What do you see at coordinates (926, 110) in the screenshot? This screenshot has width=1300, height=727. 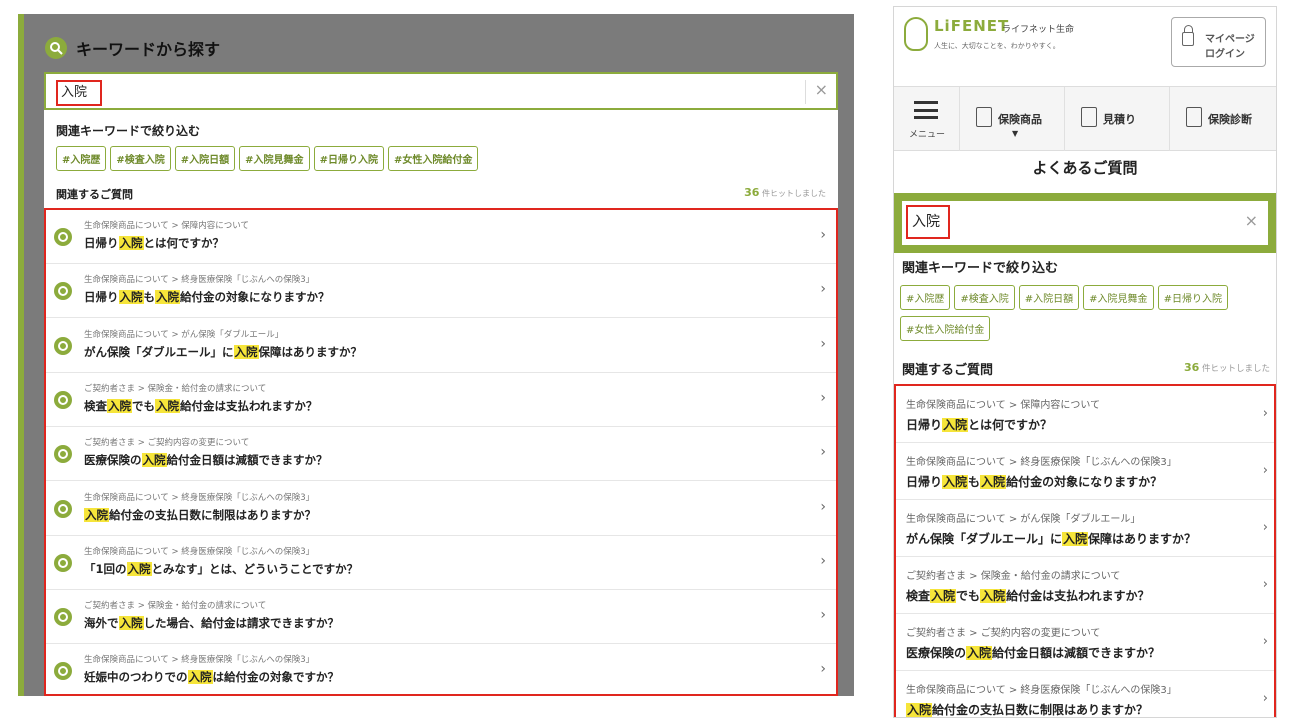 I see `hamburger-icon` at bounding box center [926, 110].